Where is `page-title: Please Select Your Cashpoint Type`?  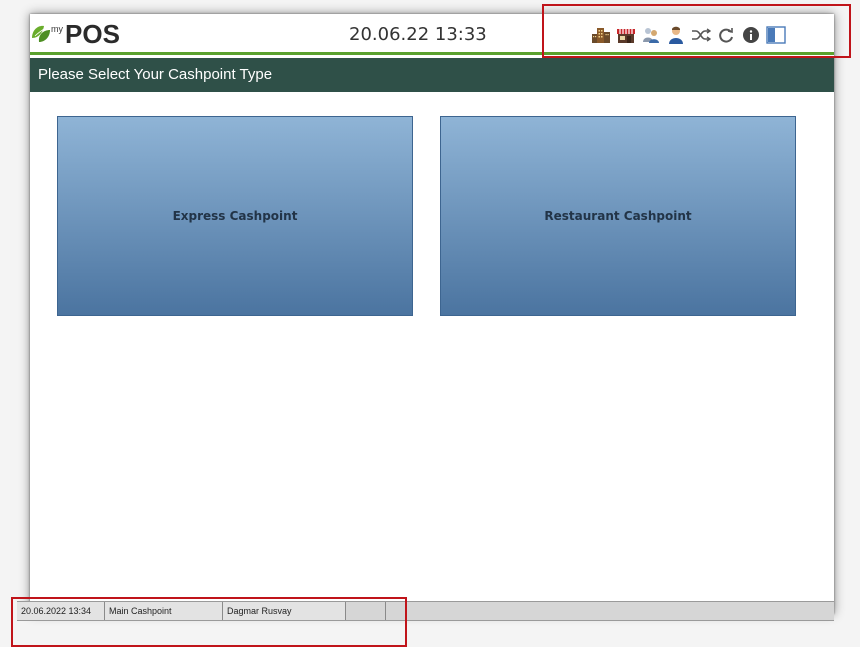 page-title: Please Select Your Cashpoint Type is located at coordinates (432, 75).